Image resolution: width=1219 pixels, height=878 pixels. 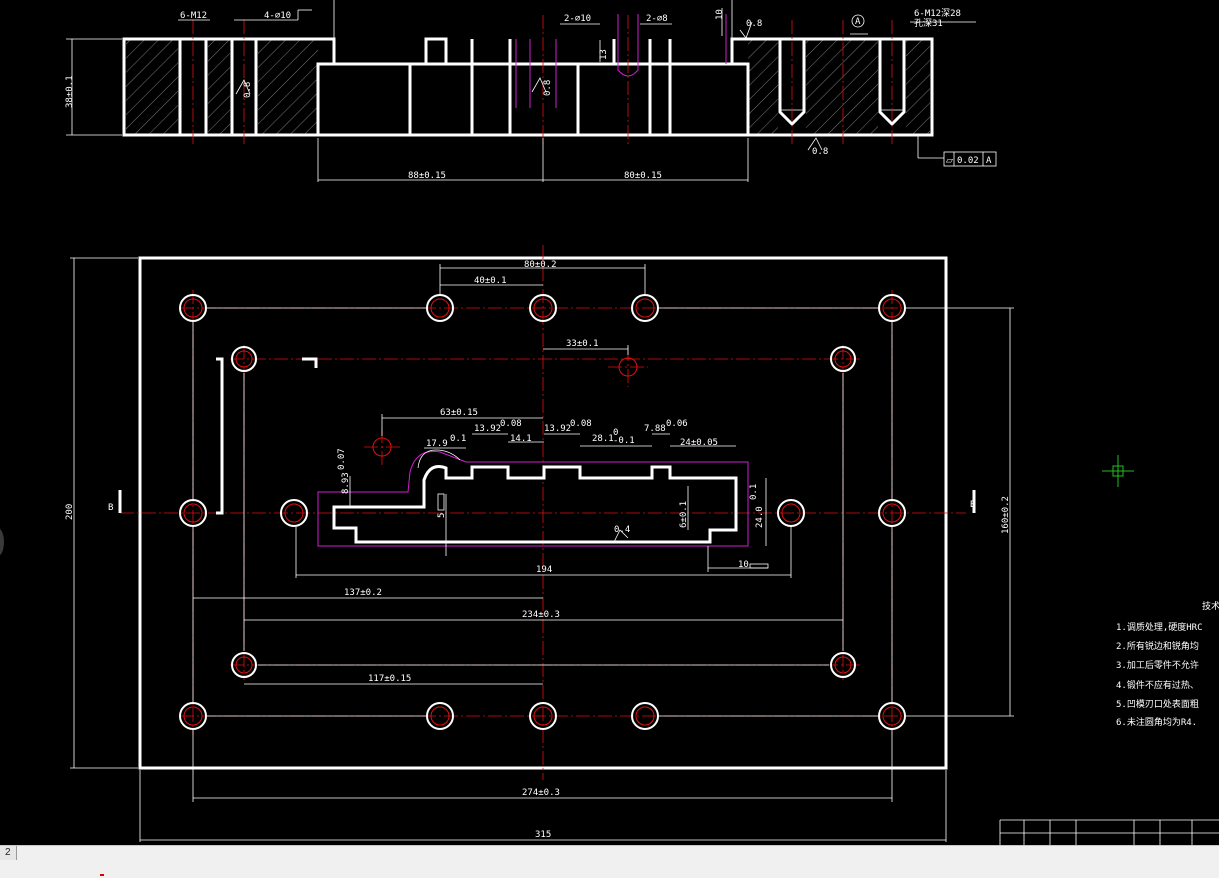 I want to click on notes-title: 技术, so click(x=1210, y=606).